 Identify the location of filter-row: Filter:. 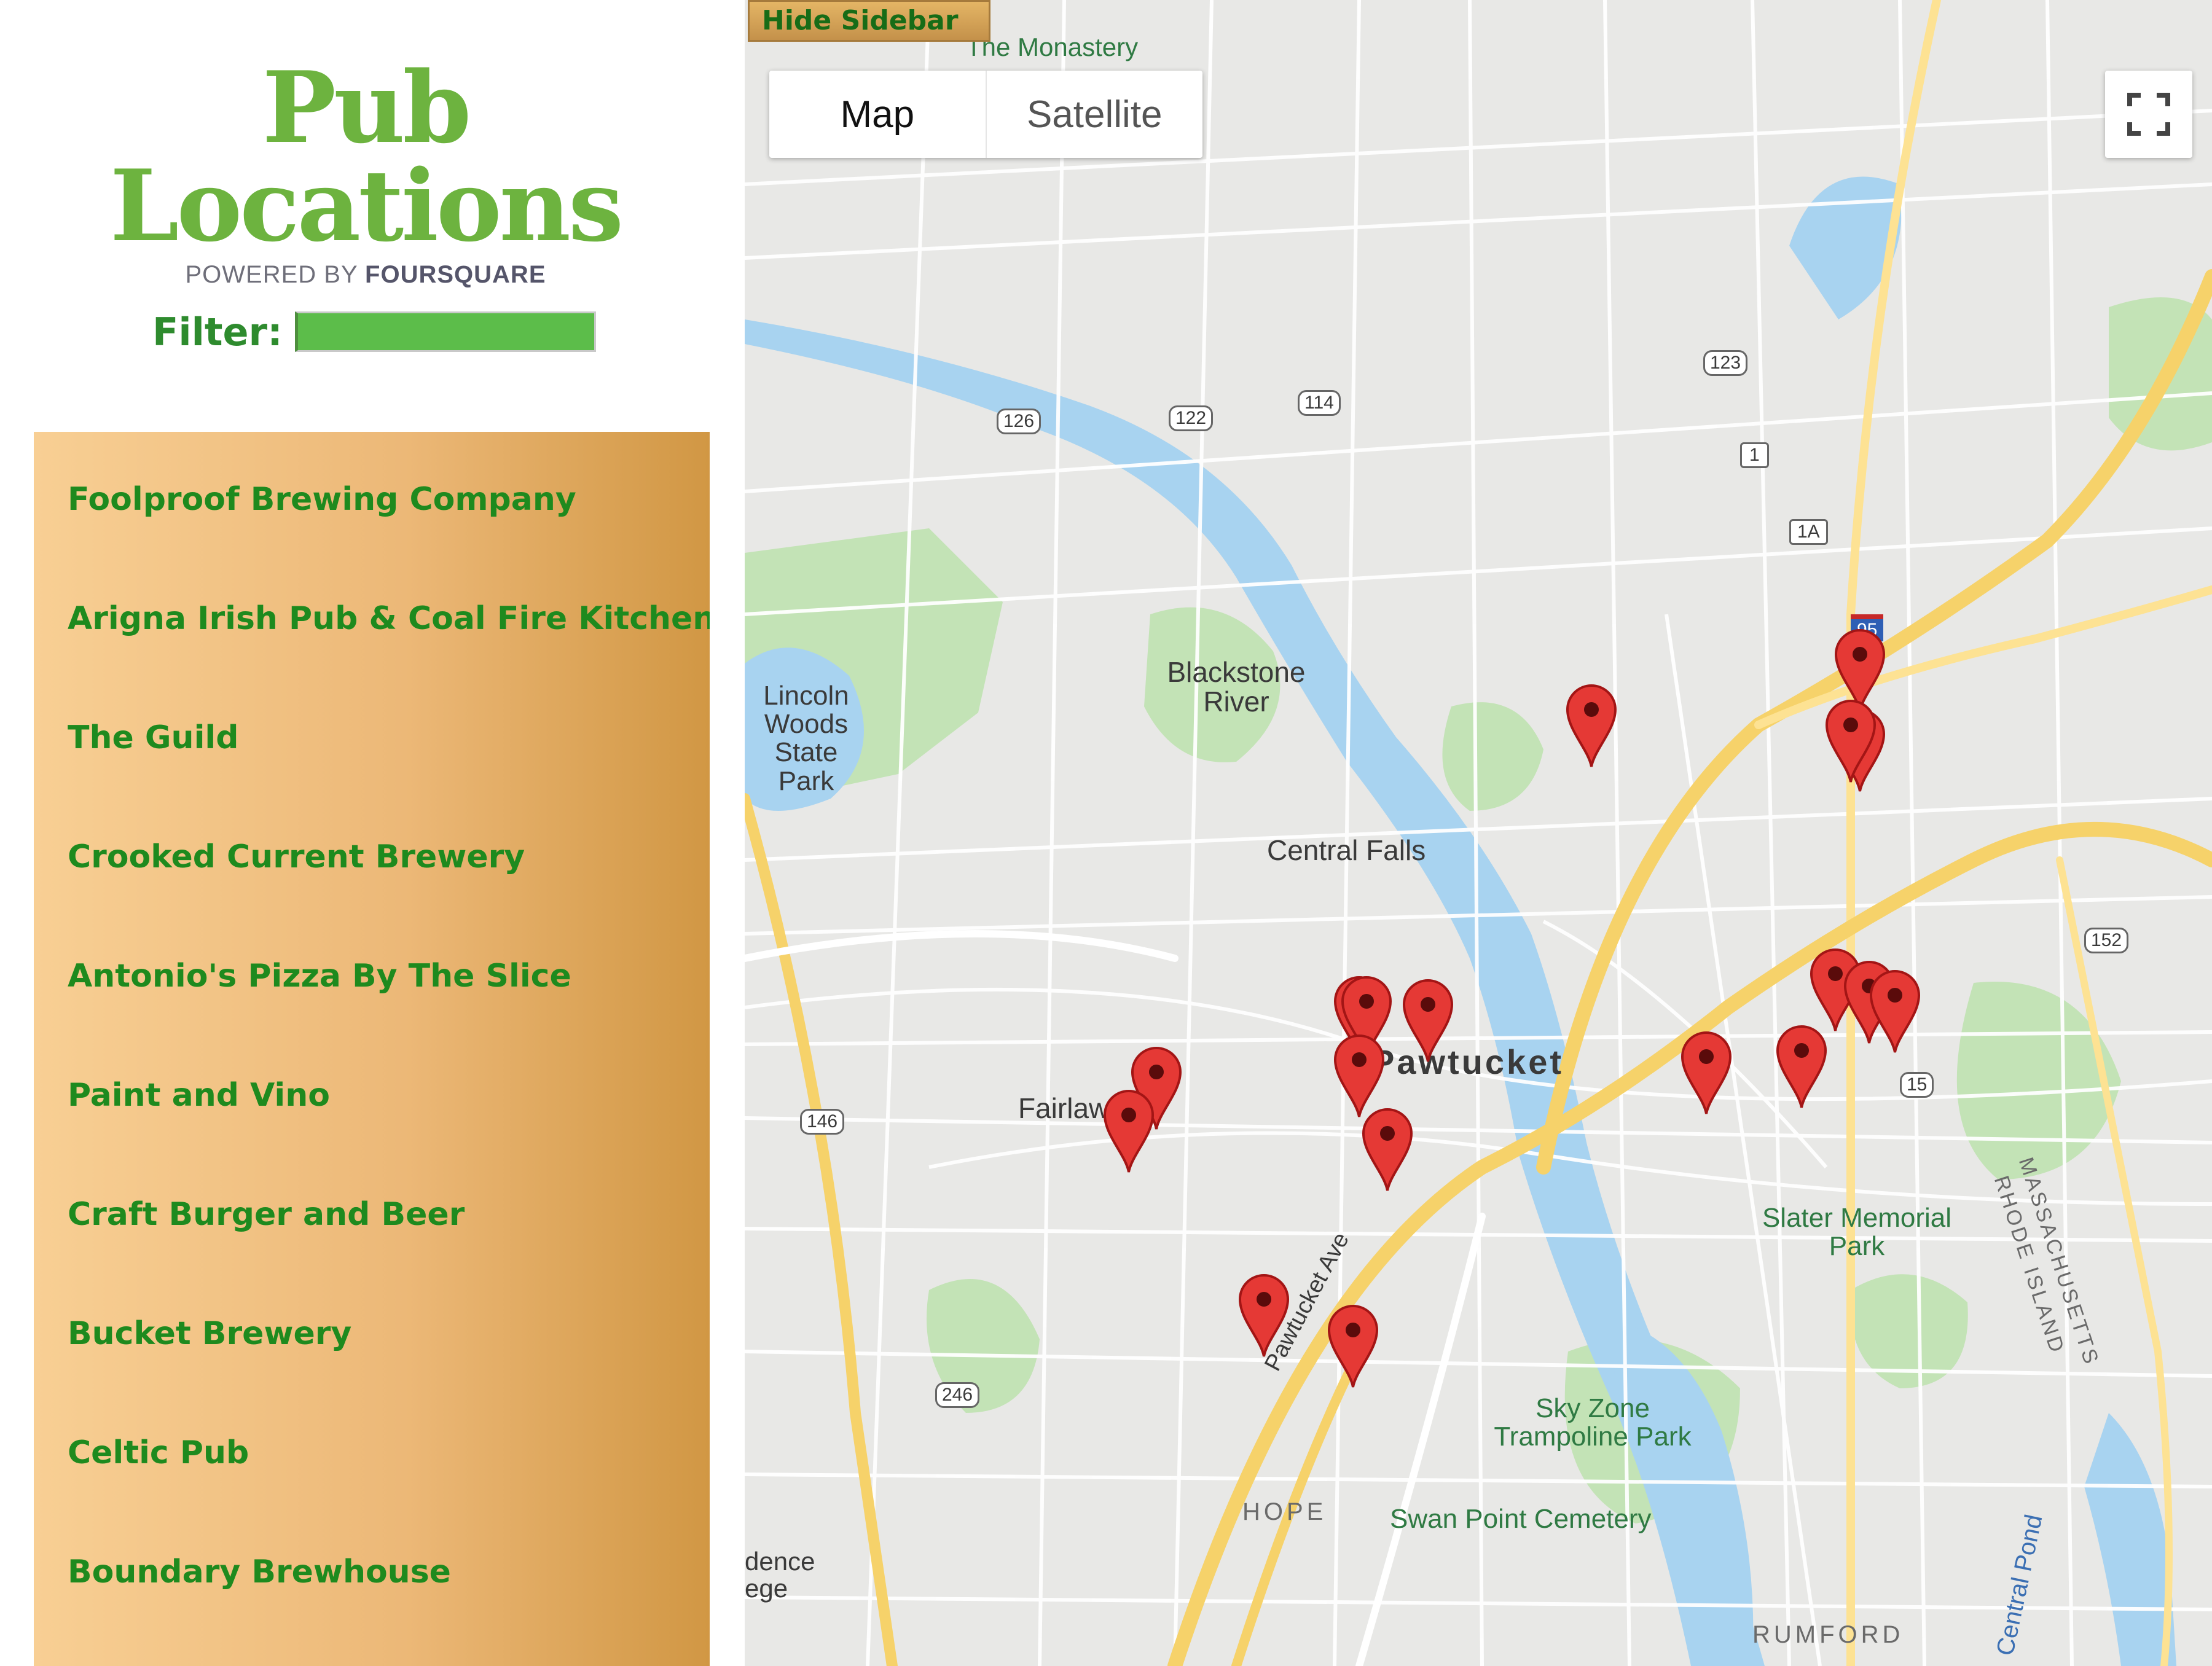
(374, 331).